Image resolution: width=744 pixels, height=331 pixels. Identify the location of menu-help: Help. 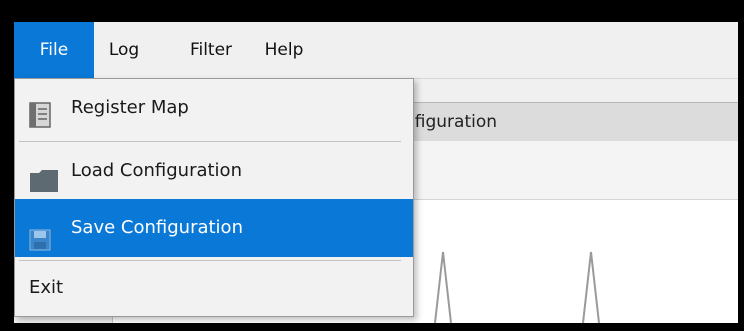
(284, 50).